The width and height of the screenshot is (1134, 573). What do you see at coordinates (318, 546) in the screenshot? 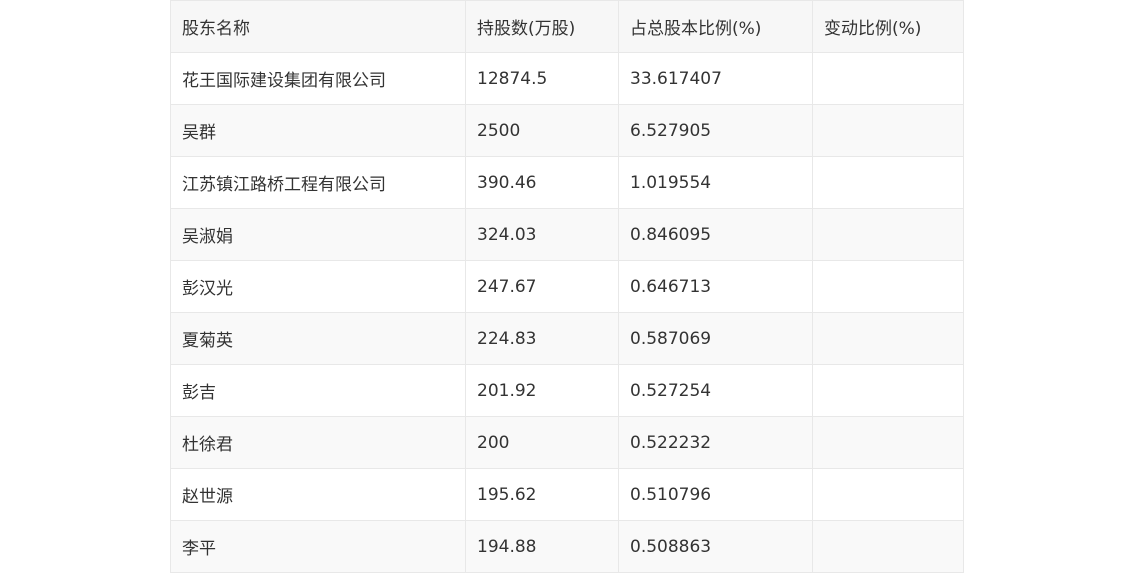
I see `cell-shareholder-name: 李平` at bounding box center [318, 546].